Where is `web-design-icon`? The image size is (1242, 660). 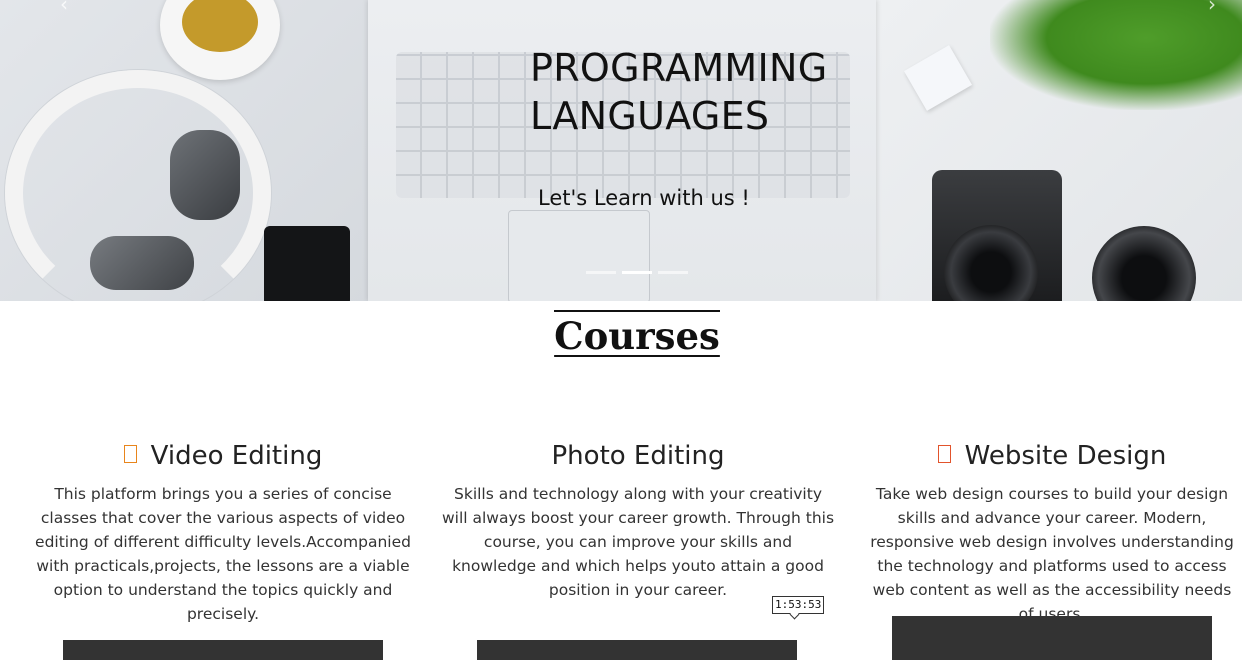
web-design-icon is located at coordinates (944, 453).